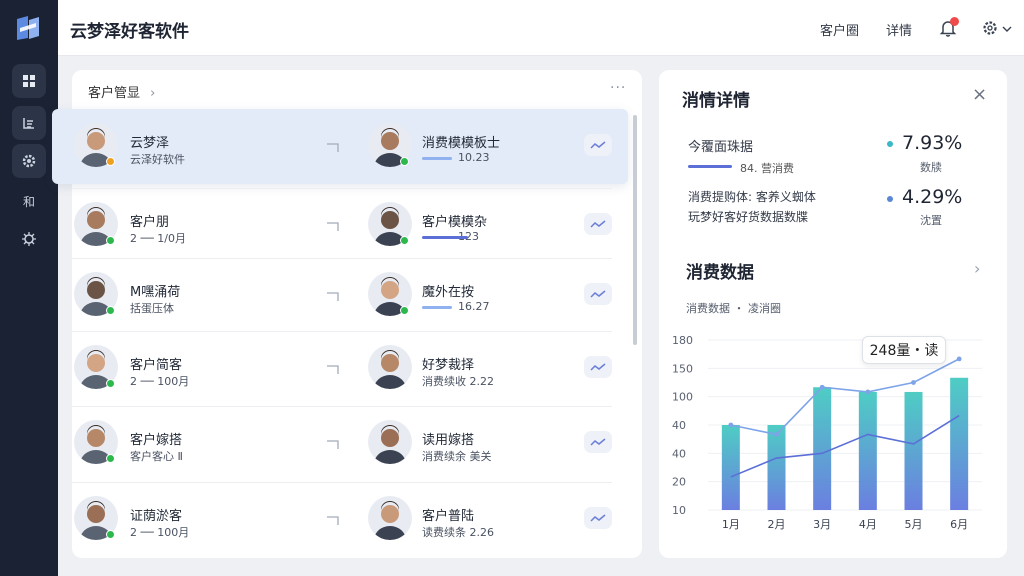 The height and width of the screenshot is (576, 1024). Describe the element at coordinates (541, 28) in the screenshot. I see `top-bar: 云梦泽好客软件` at that location.